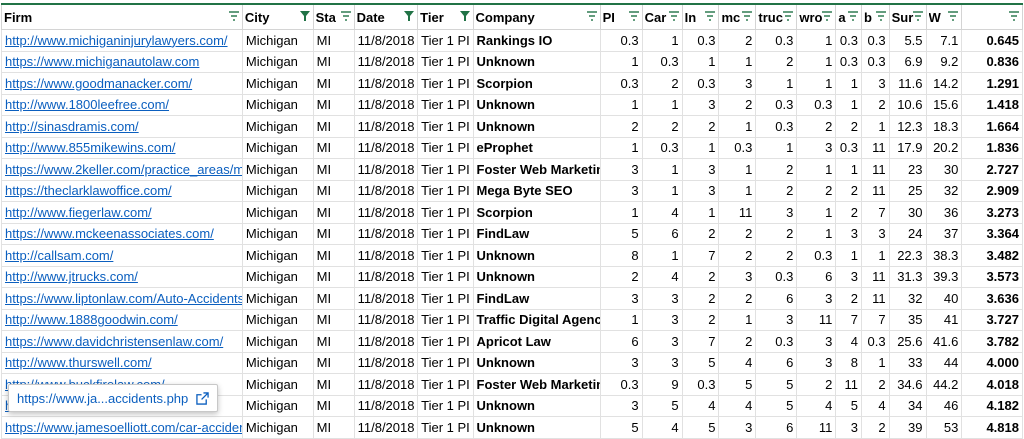  I want to click on company-cell: Traffic Digital Agency, so click(536, 319).